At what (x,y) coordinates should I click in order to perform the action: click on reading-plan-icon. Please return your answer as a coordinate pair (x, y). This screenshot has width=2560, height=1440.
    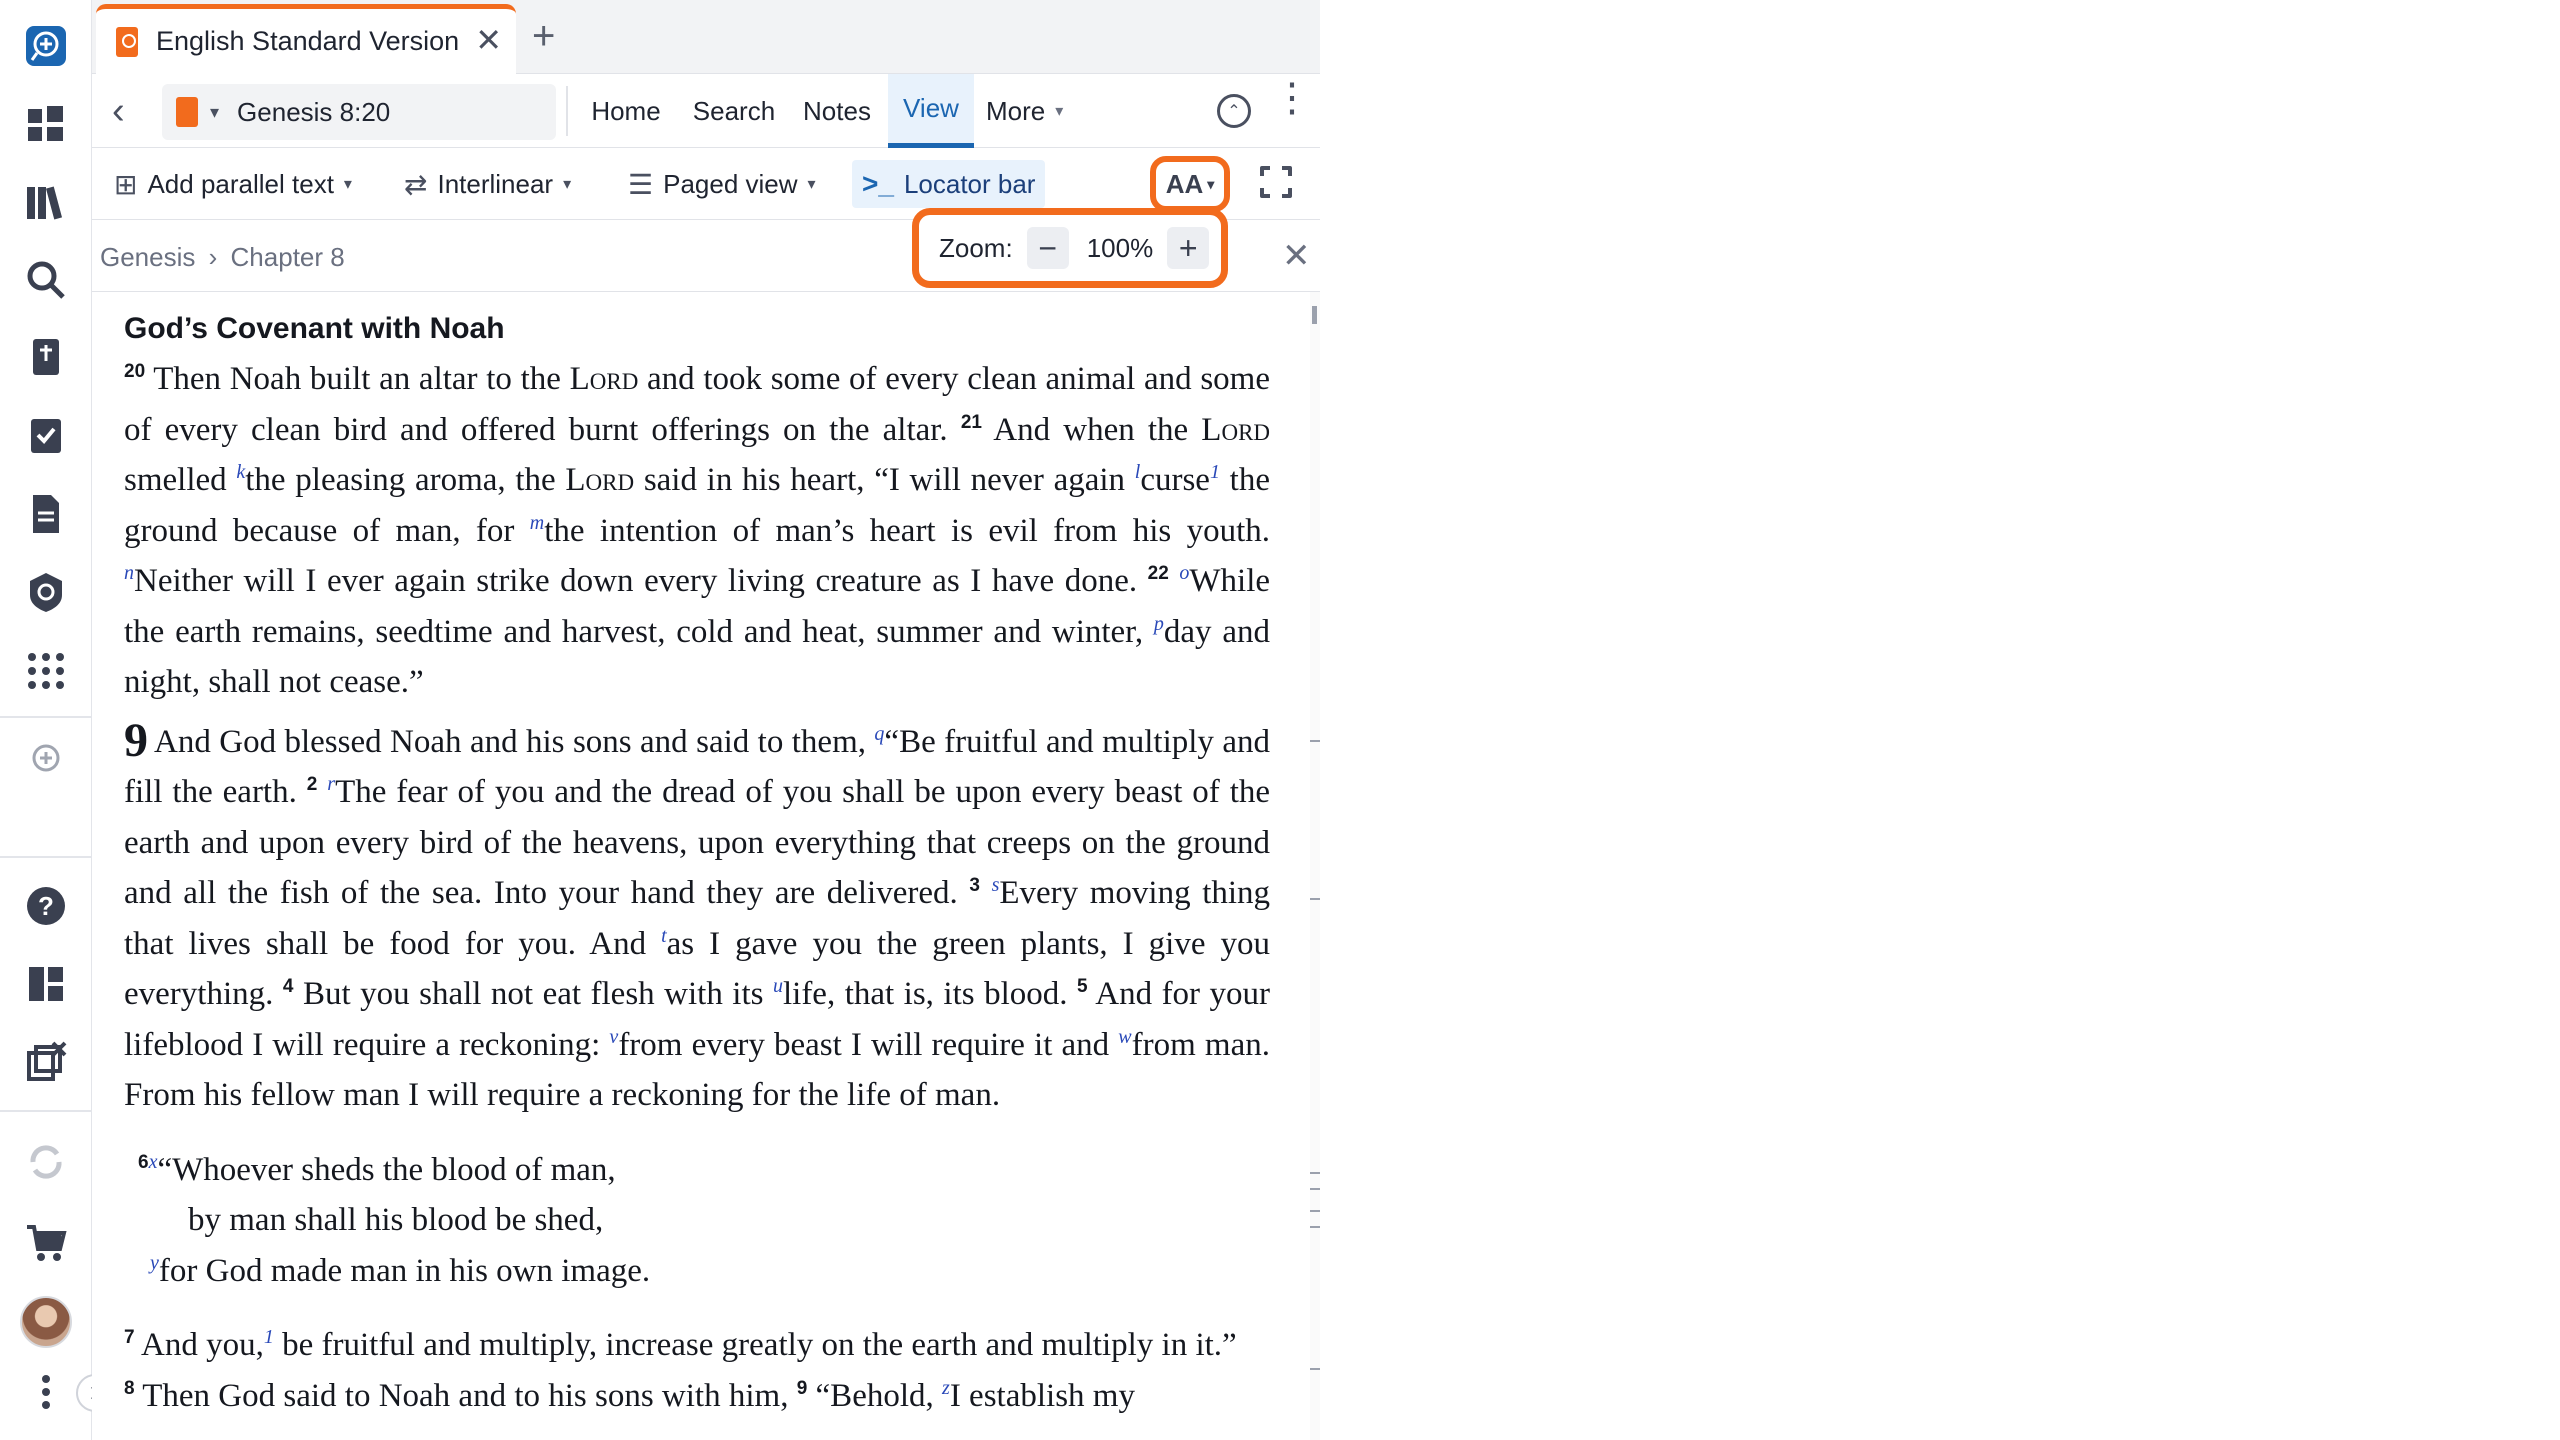
    Looking at the image, I should click on (46, 436).